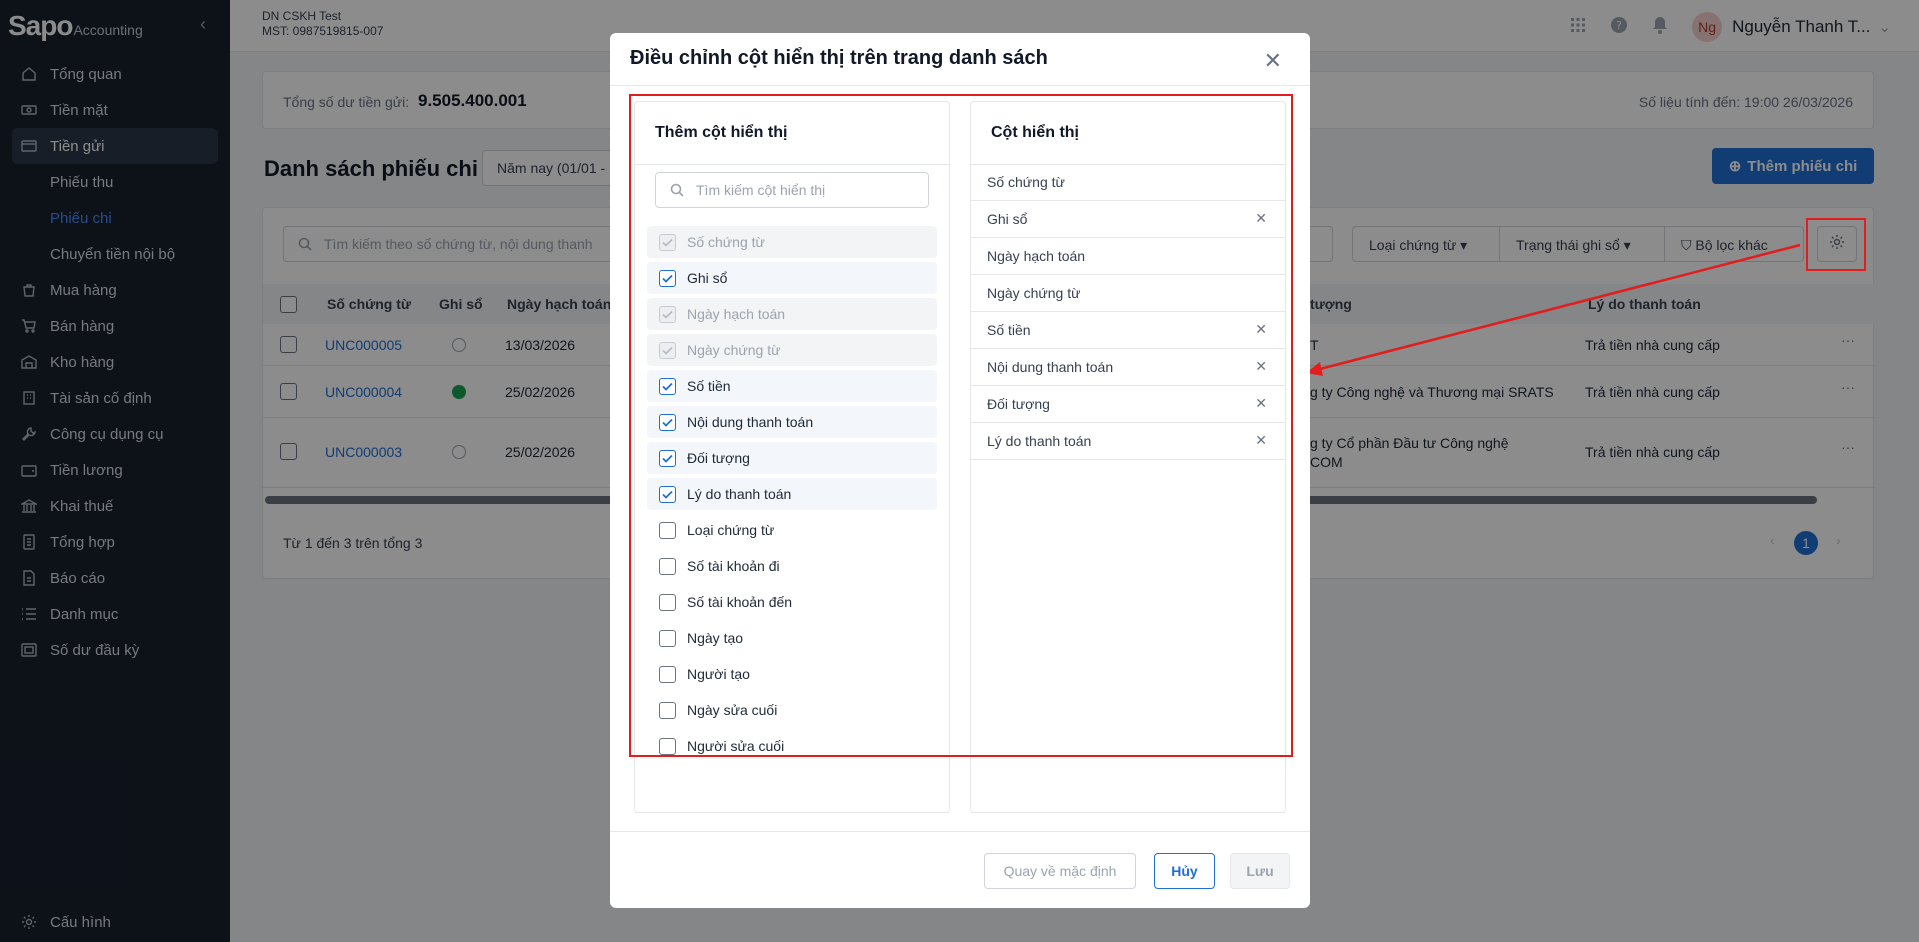 This screenshot has width=1919, height=942. I want to click on save-button: Lưu, so click(1260, 871).